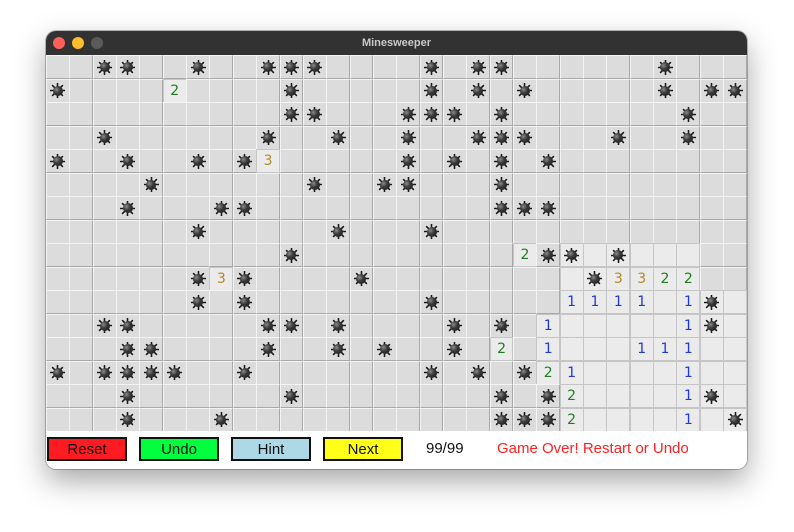 This screenshot has width=794, height=532. I want to click on grid-cell: 2, so click(525, 255).